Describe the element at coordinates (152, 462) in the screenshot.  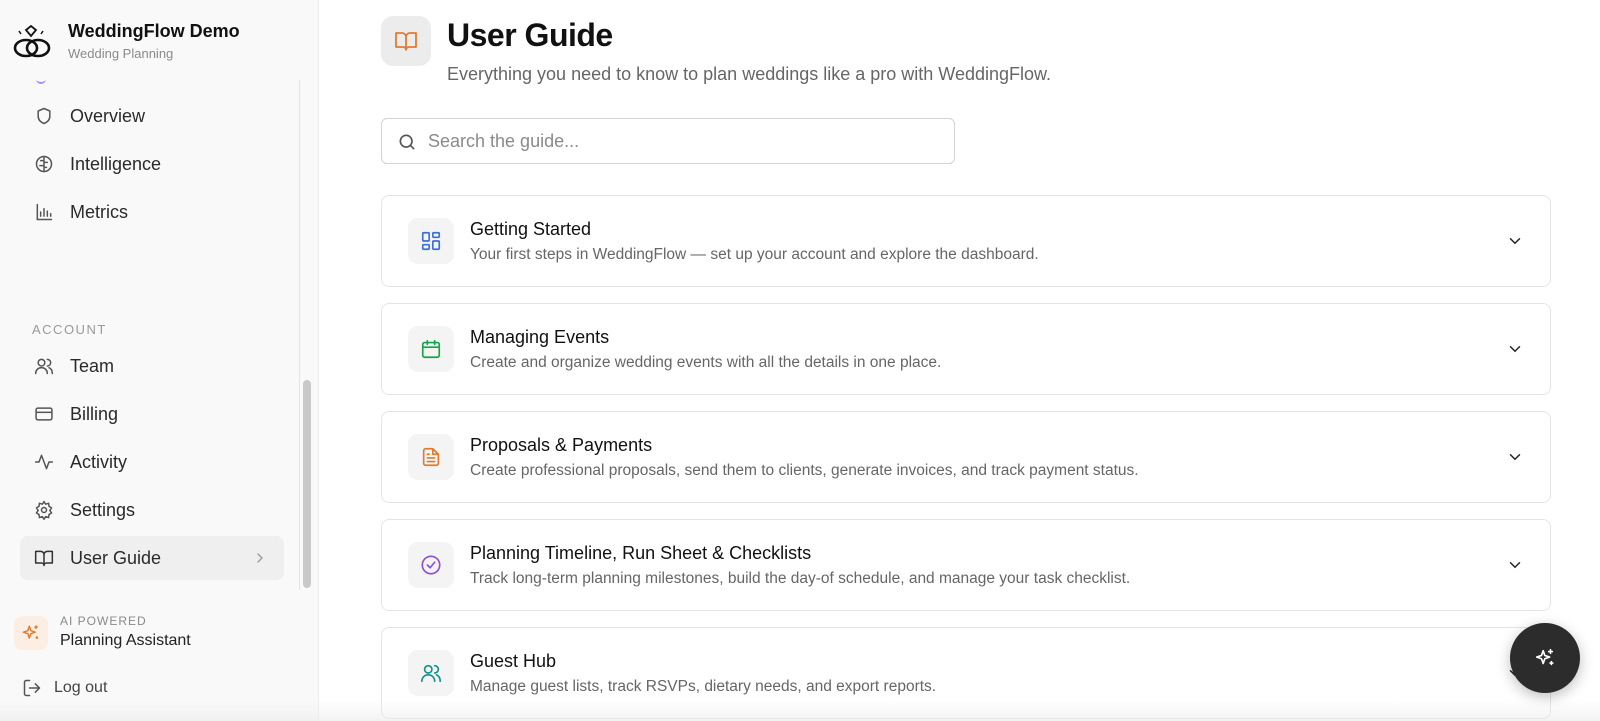
I see `sidebar-item-activity: Activity` at that location.